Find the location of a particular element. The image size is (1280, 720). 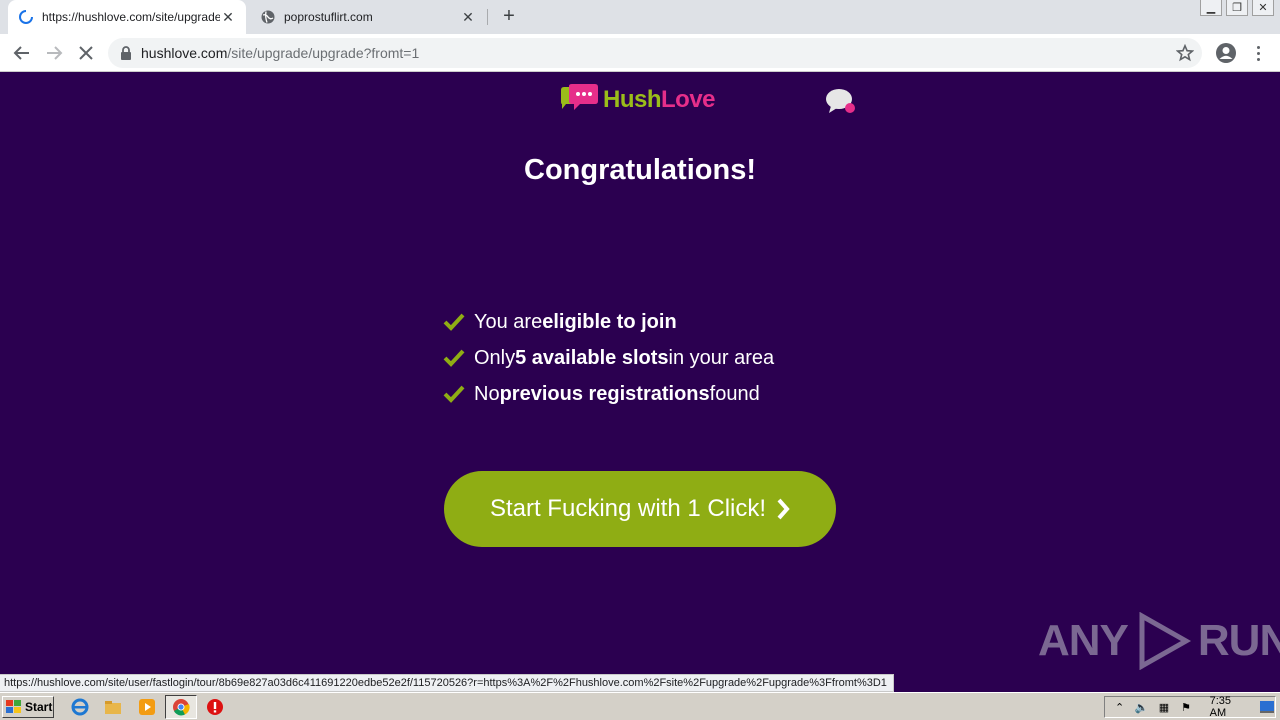

bookmark-star-icon is located at coordinates (1185, 52).